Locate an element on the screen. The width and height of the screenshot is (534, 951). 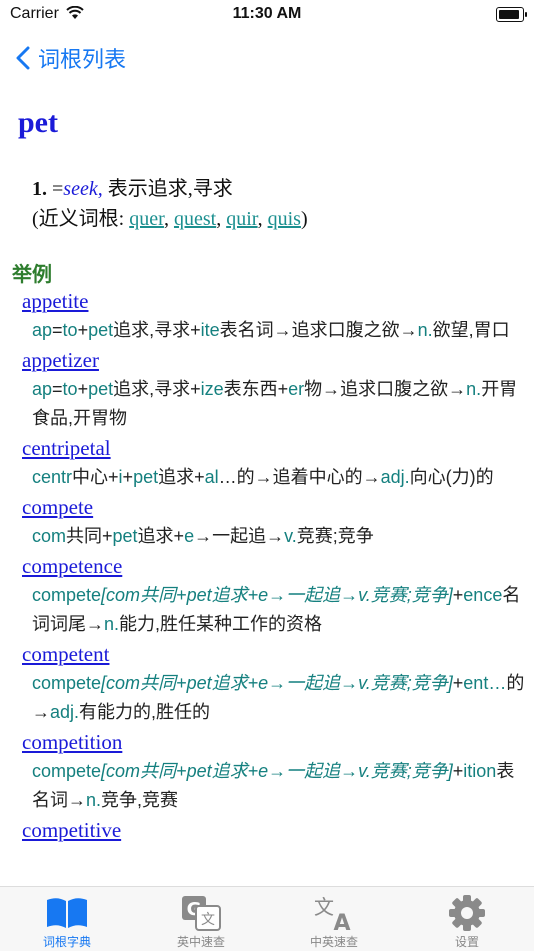
tab-settings: 设置 is located at coordinates (467, 921).